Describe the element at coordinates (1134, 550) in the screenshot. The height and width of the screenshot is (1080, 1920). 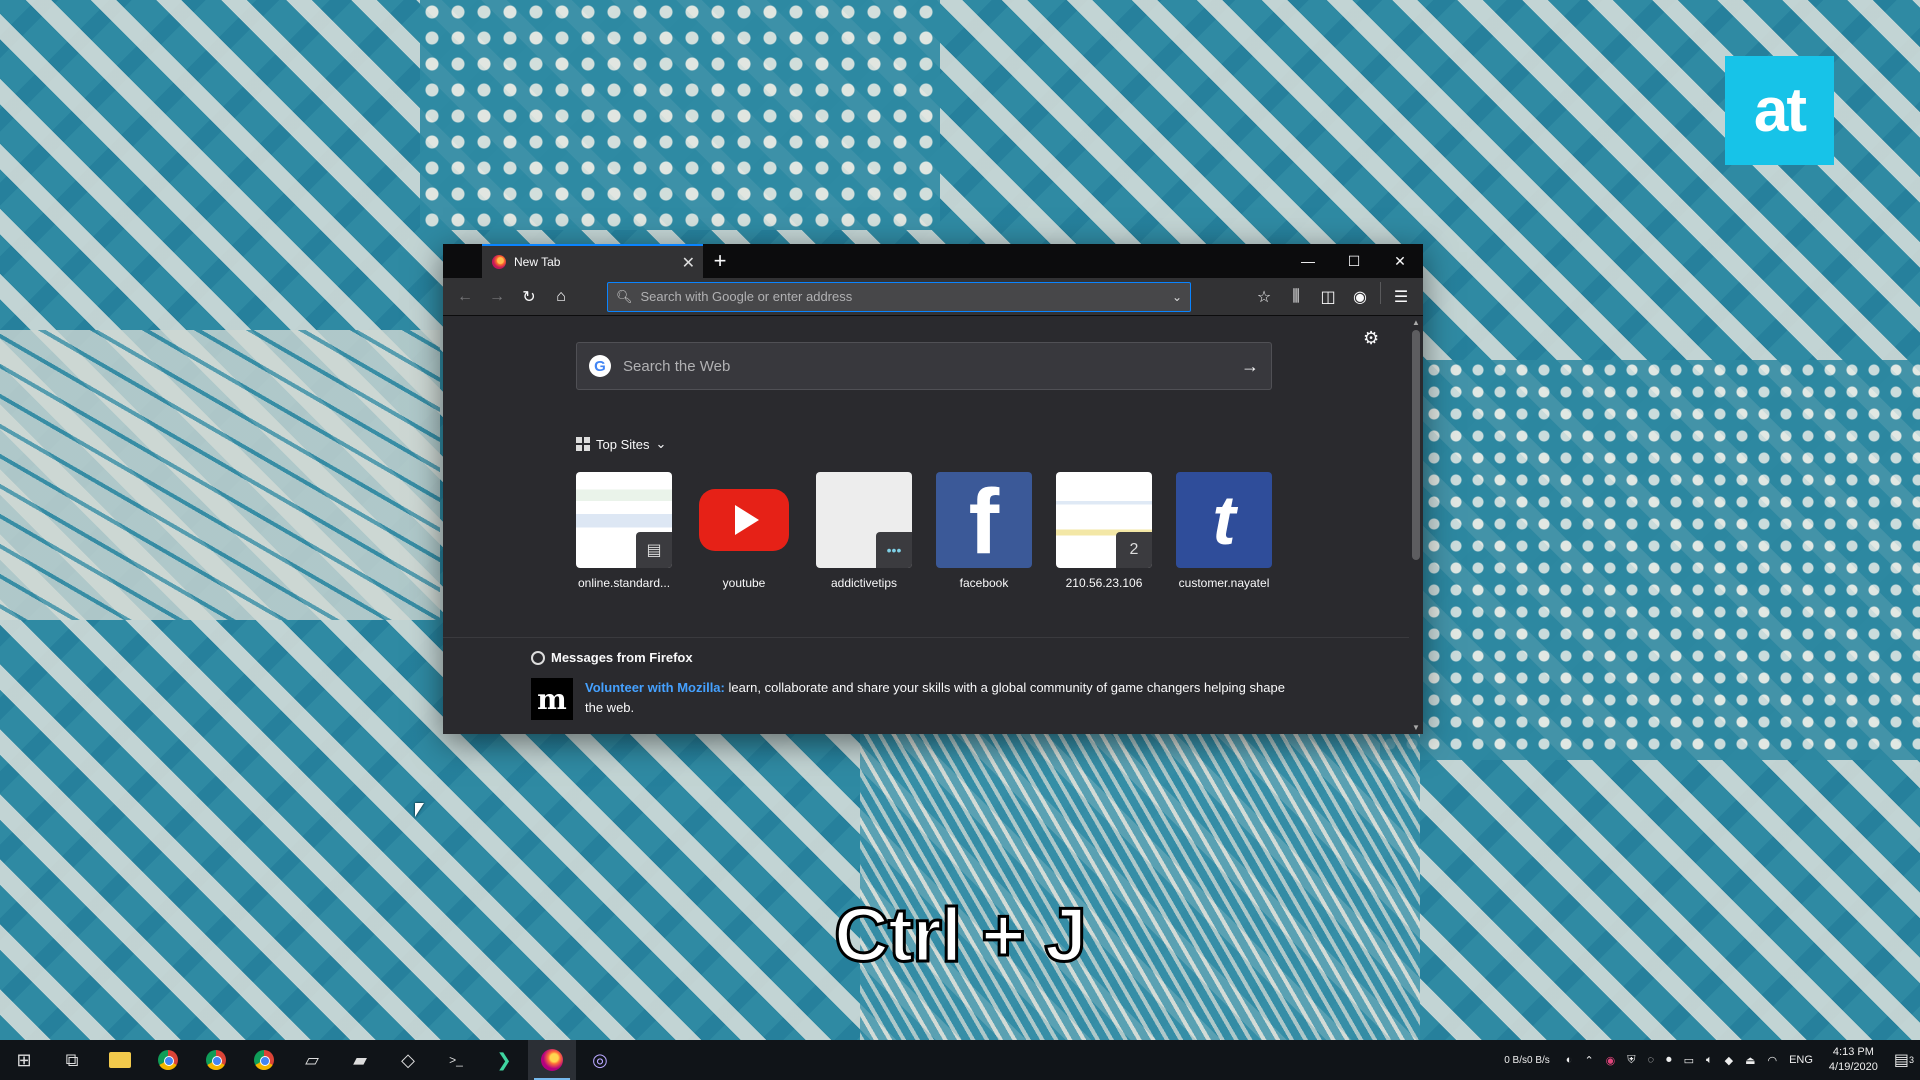
I see `number-badge: 2` at that location.